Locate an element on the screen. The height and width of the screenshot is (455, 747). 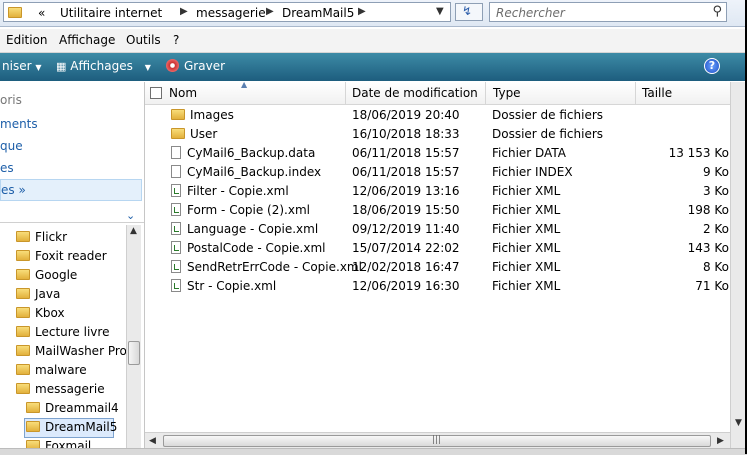
favorite-link-pictures: es is located at coordinates (7, 168).